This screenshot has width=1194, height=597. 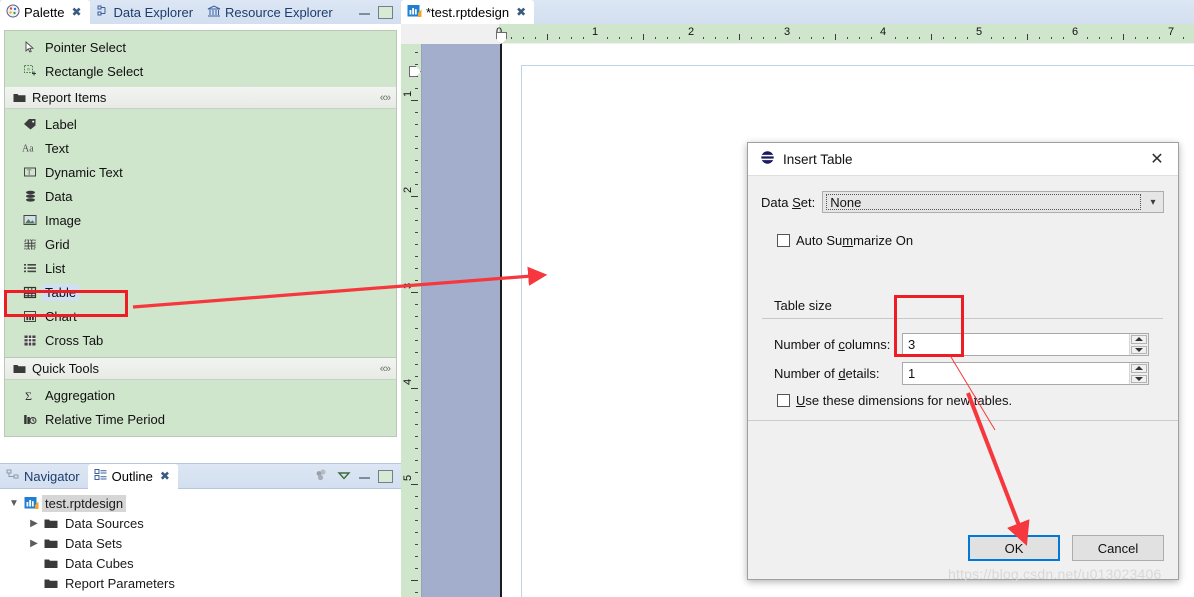 What do you see at coordinates (993, 202) in the screenshot?
I see `data-set-combo: None ▾` at bounding box center [993, 202].